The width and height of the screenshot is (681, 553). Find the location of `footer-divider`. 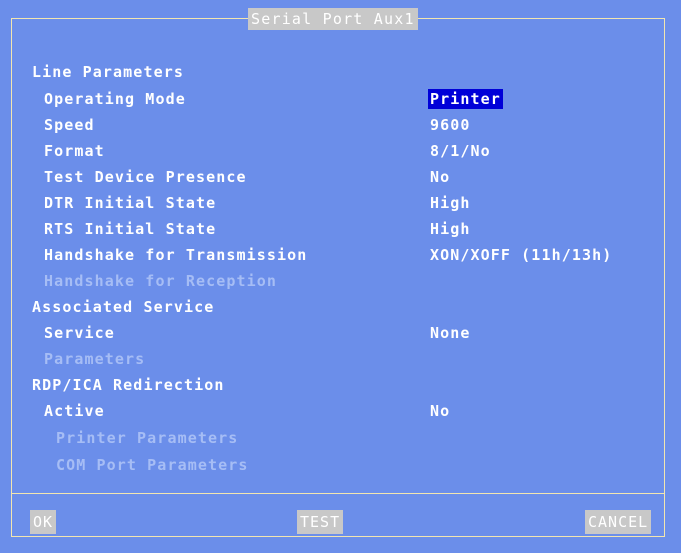

footer-divider is located at coordinates (338, 493).